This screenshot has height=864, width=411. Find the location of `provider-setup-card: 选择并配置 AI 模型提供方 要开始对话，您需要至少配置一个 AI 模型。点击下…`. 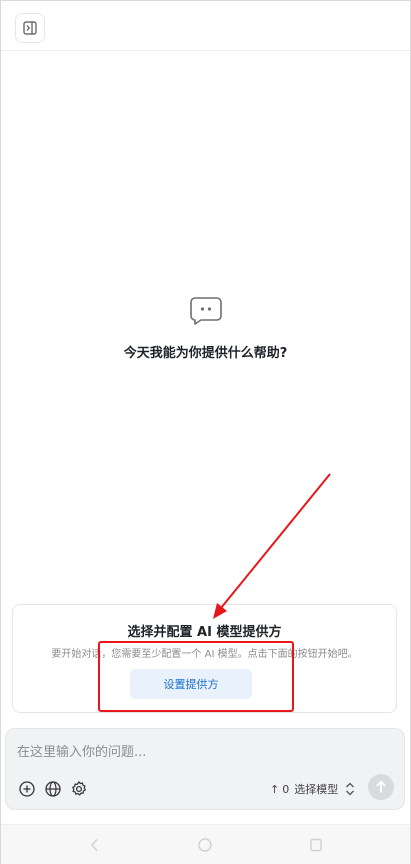

provider-setup-card: 选择并配置 AI 模型提供方 要开始对话，您需要至少配置一个 AI 模型。点击下… is located at coordinates (204, 658).